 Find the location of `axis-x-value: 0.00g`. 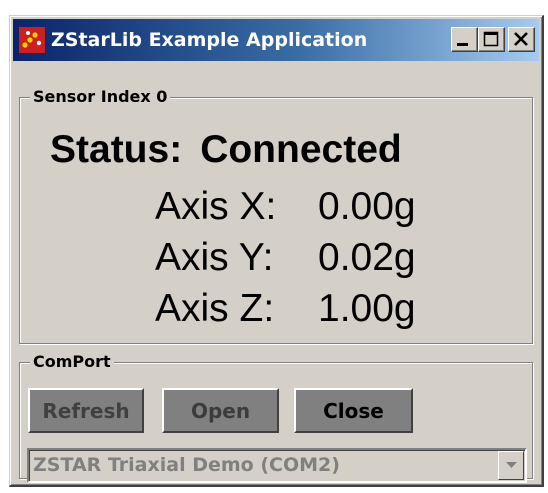

axis-x-value: 0.00g is located at coordinates (367, 206).